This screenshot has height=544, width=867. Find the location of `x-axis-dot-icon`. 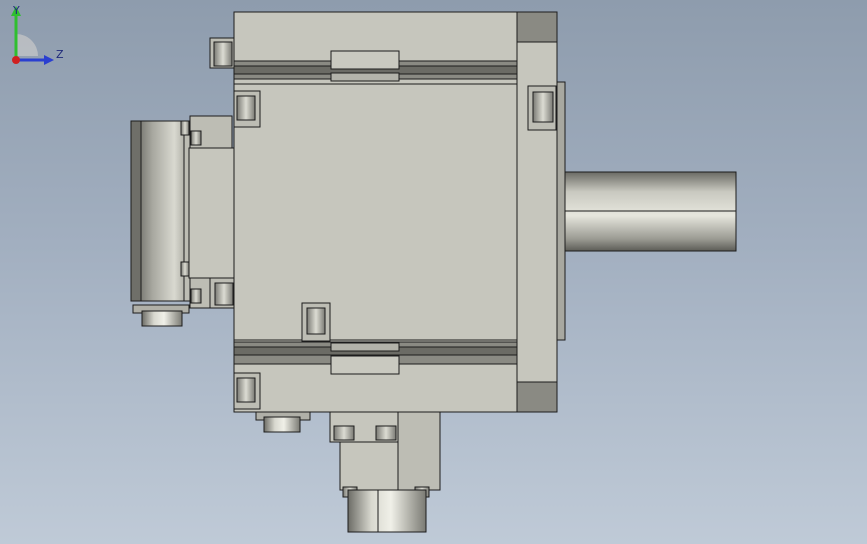

x-axis-dot-icon is located at coordinates (16, 60).